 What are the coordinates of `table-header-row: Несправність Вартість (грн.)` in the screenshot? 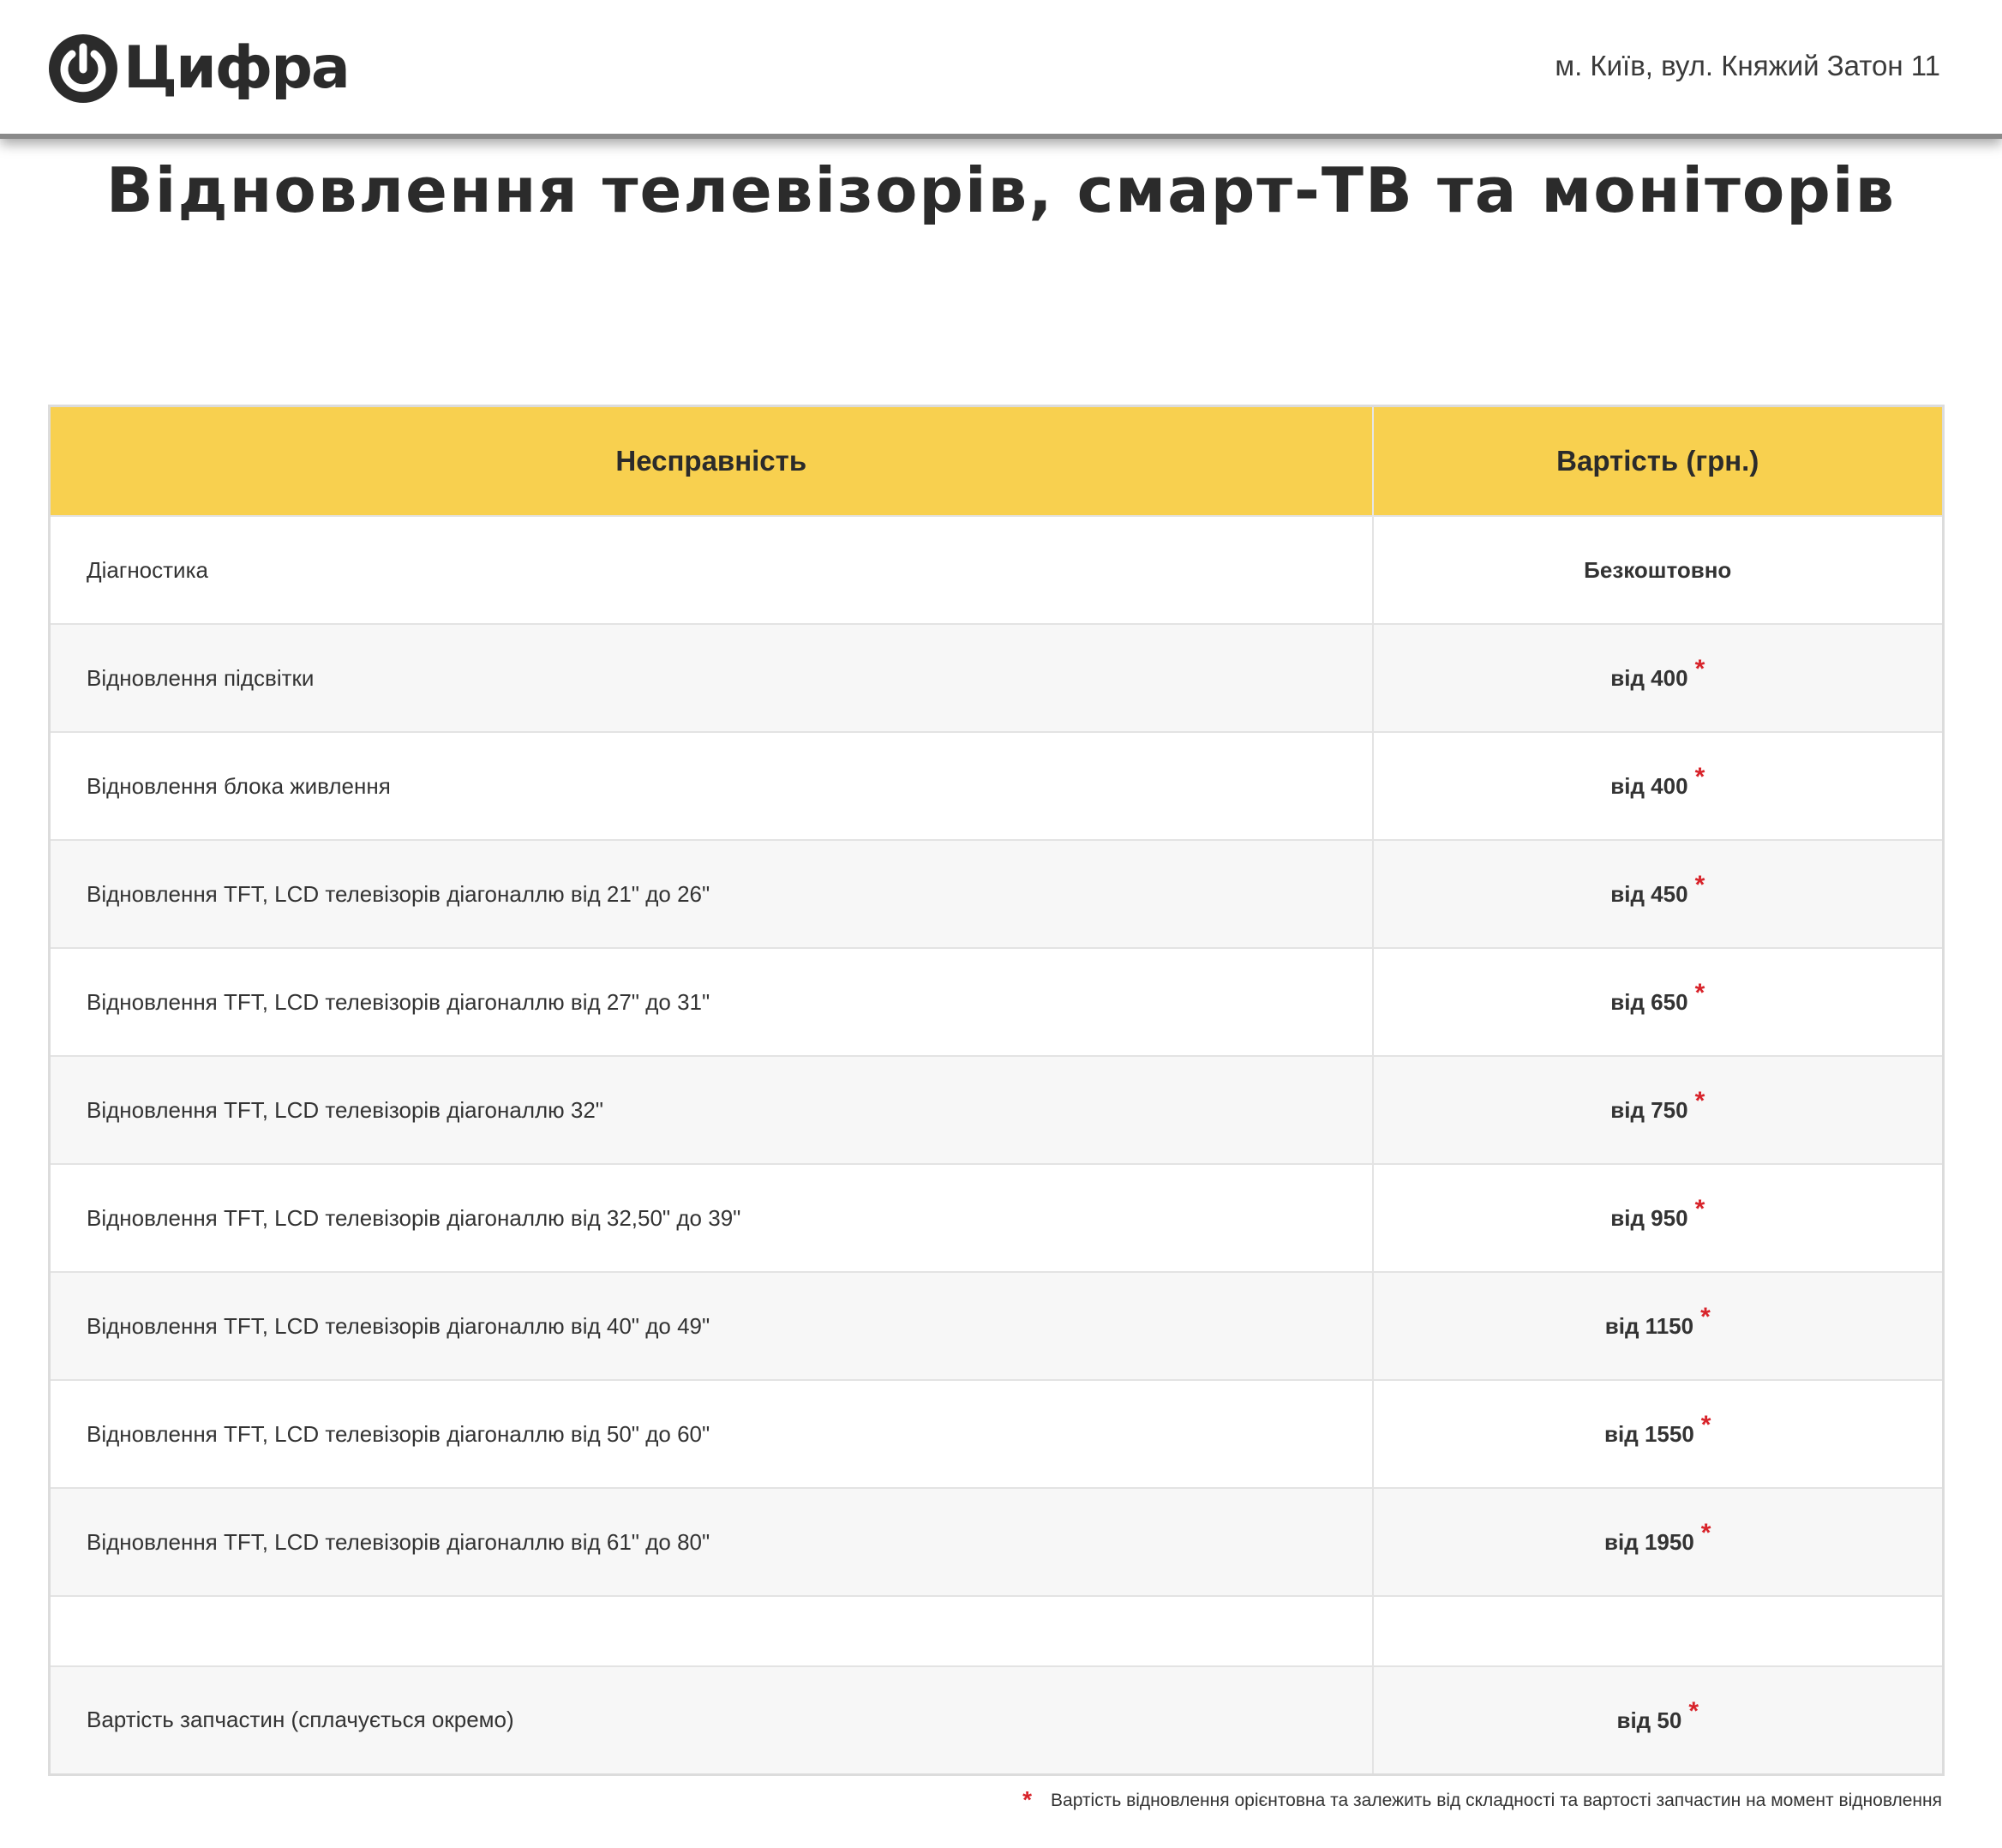 It's located at (997, 460).